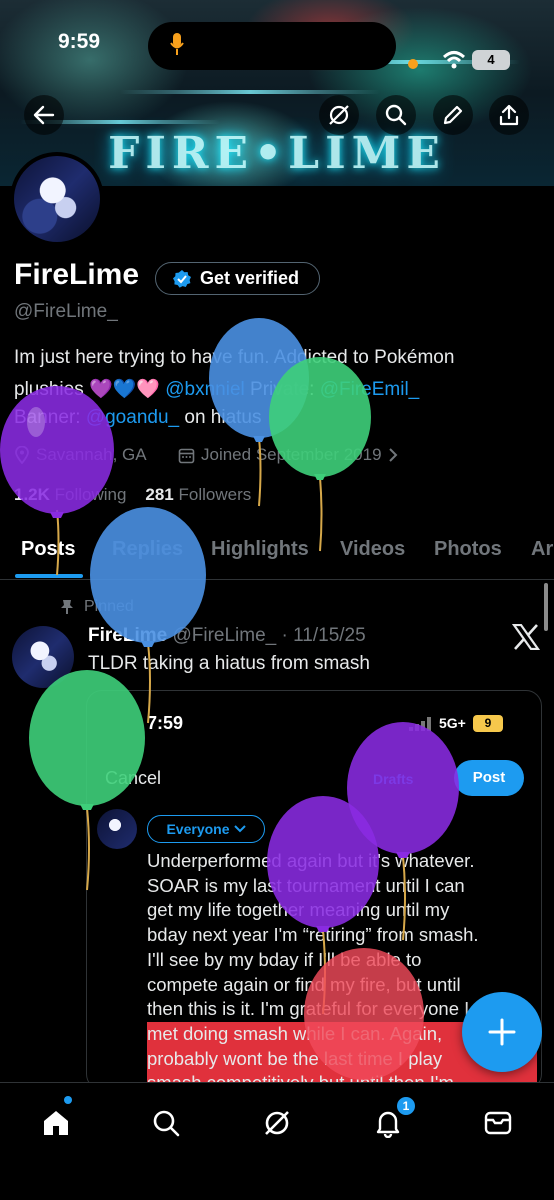 The height and width of the screenshot is (1200, 554). I want to click on location-text: Savannah, GA, so click(91, 454).